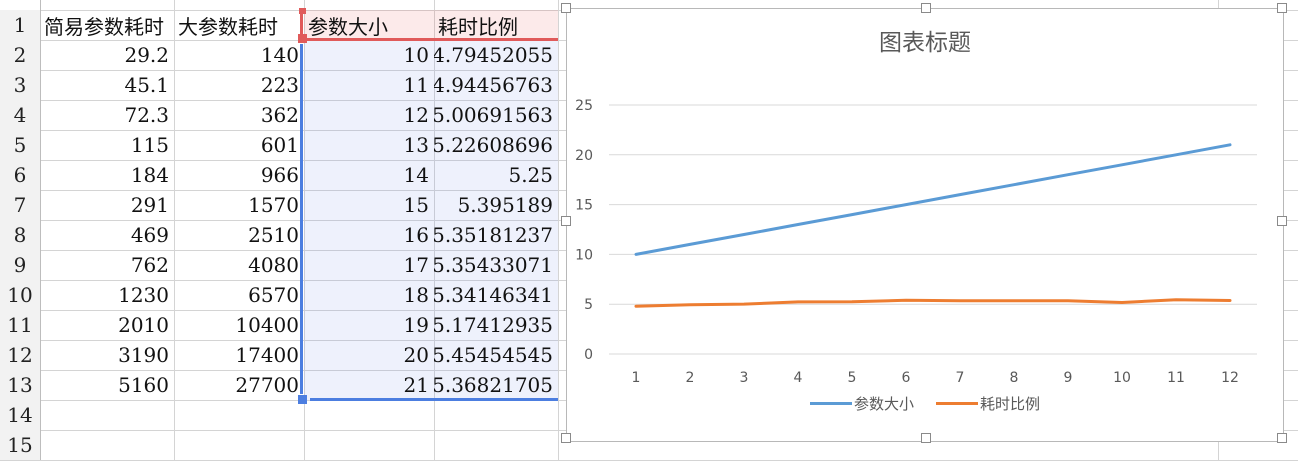 Image resolution: width=1298 pixels, height=461 pixels. I want to click on y-tick-label: 20, so click(584, 156).